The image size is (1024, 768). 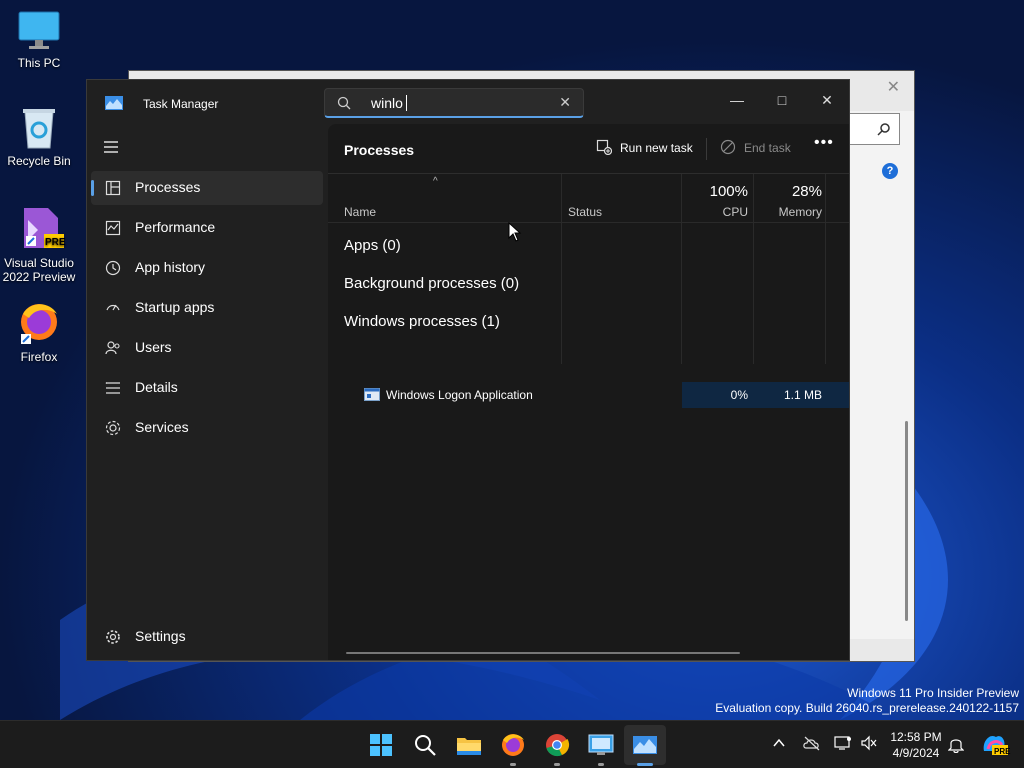 I want to click on gear-icon, so click(x=113, y=637).